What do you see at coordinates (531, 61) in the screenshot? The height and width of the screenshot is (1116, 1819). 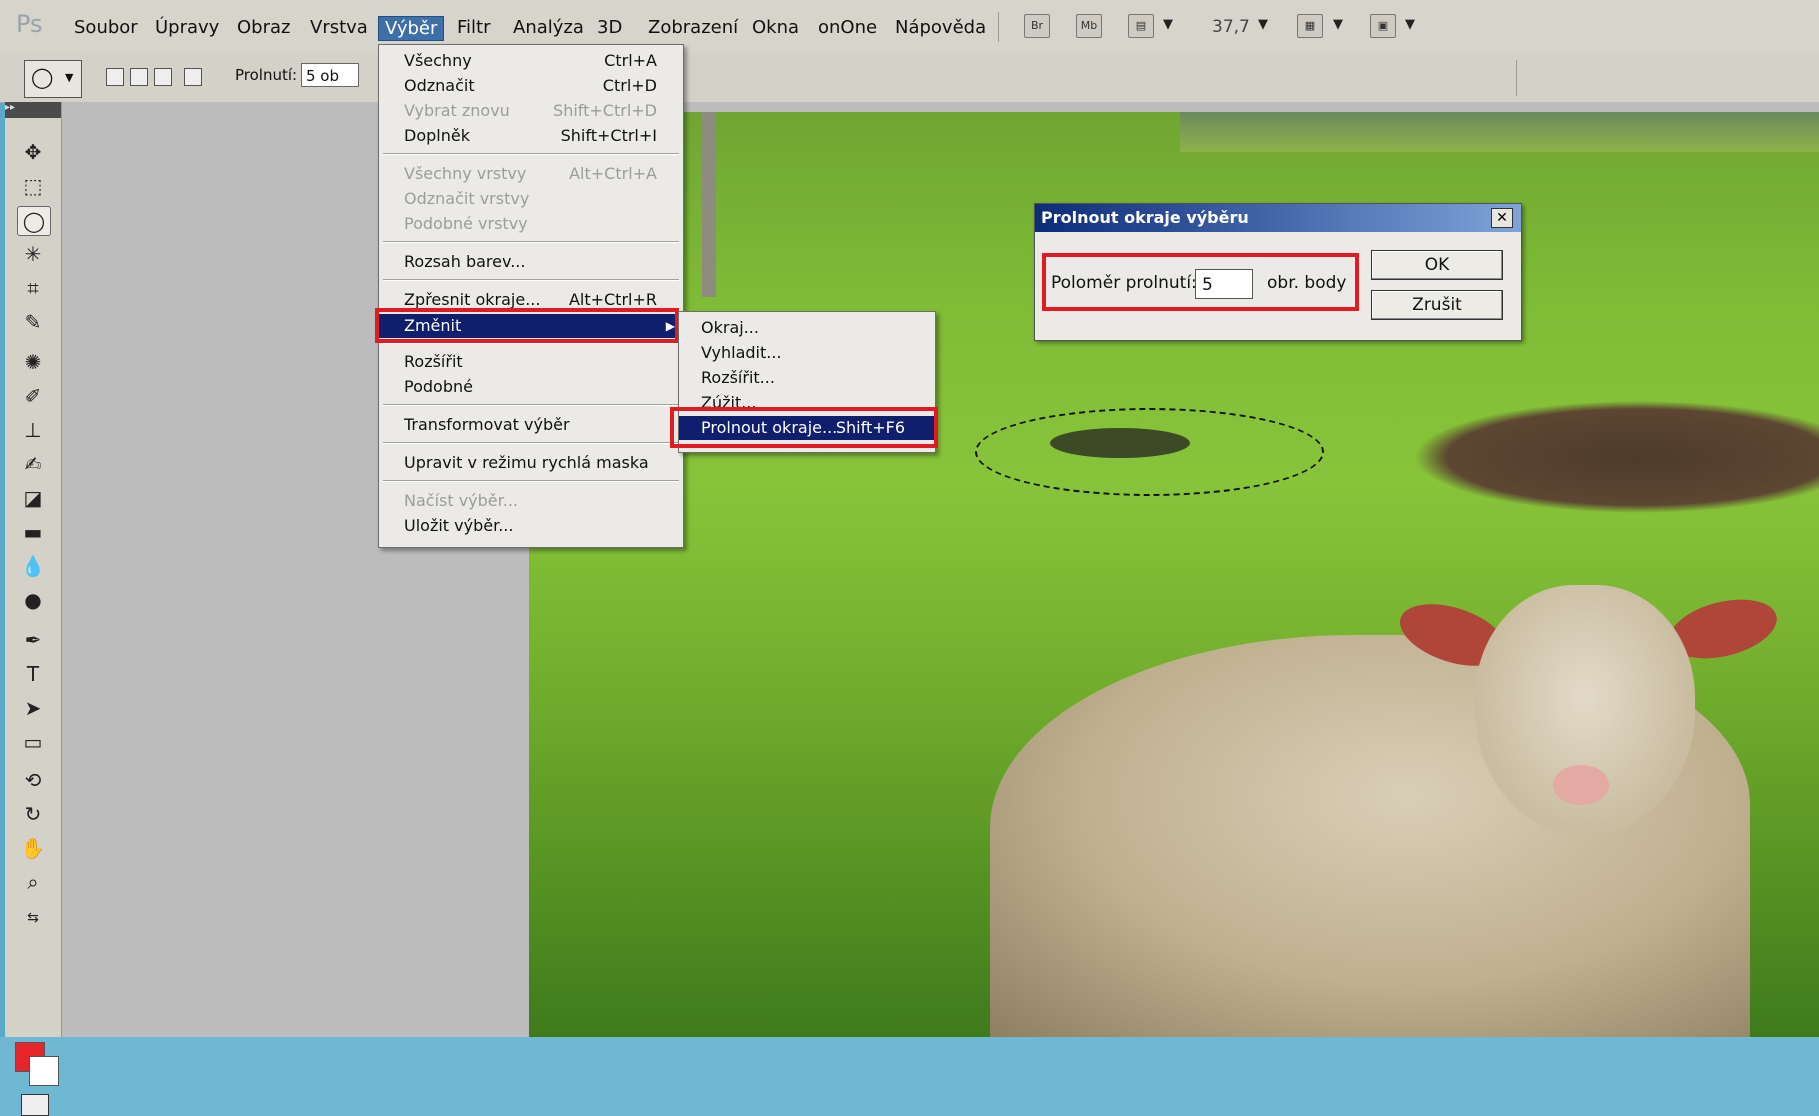 I see `menu-item-vsechny: Všechny Ctrl+A` at bounding box center [531, 61].